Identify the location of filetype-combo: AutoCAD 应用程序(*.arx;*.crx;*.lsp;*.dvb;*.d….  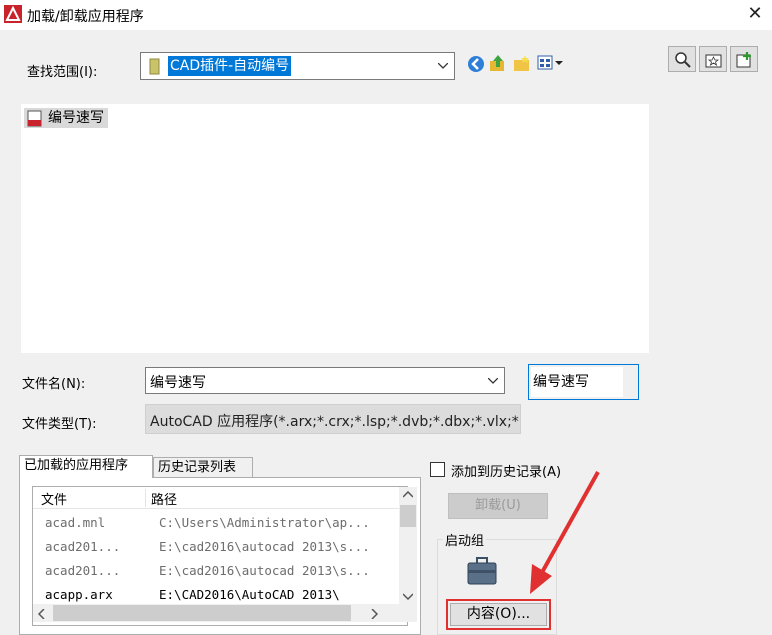
(333, 419).